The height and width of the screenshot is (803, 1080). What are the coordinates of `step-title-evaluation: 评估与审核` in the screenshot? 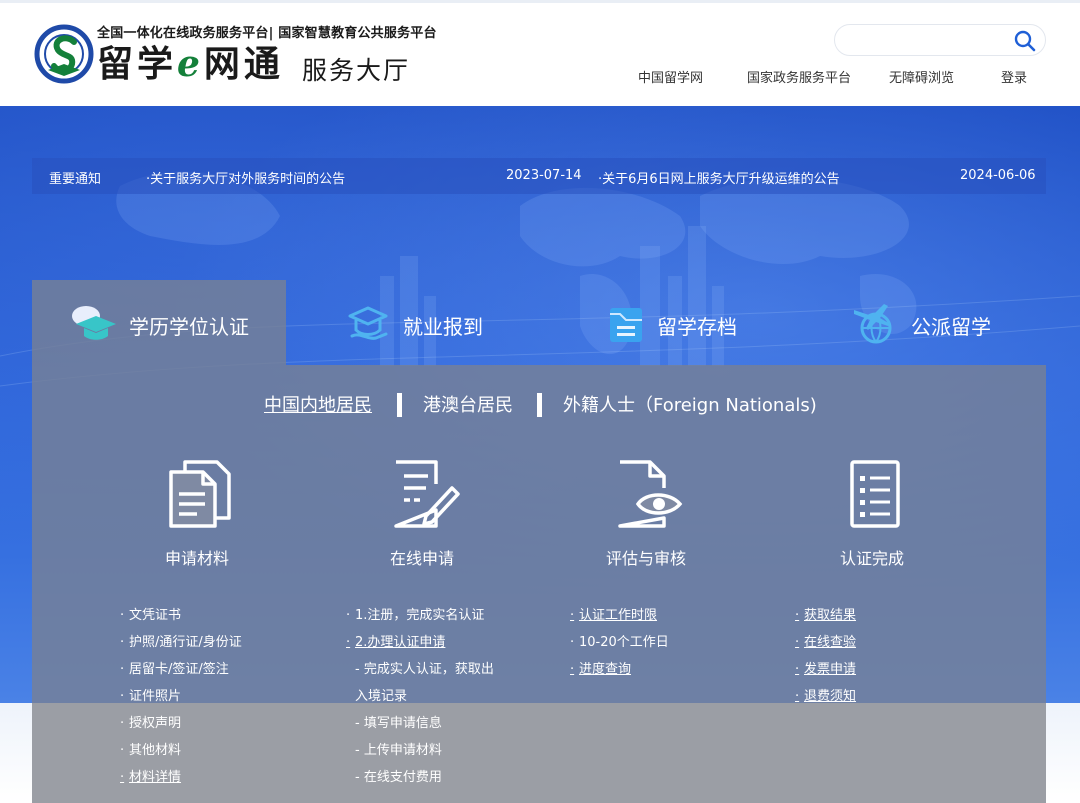 It's located at (646, 558).